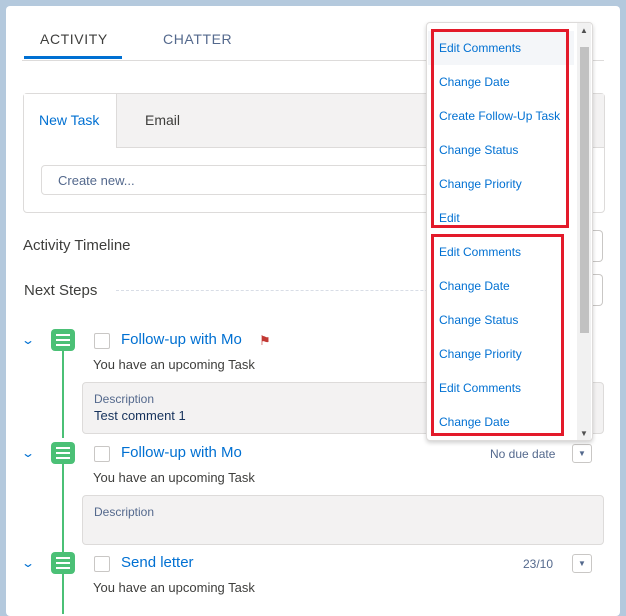 The width and height of the screenshot is (626, 616). I want to click on composer-tab-new-task-label: New Task, so click(69, 120).